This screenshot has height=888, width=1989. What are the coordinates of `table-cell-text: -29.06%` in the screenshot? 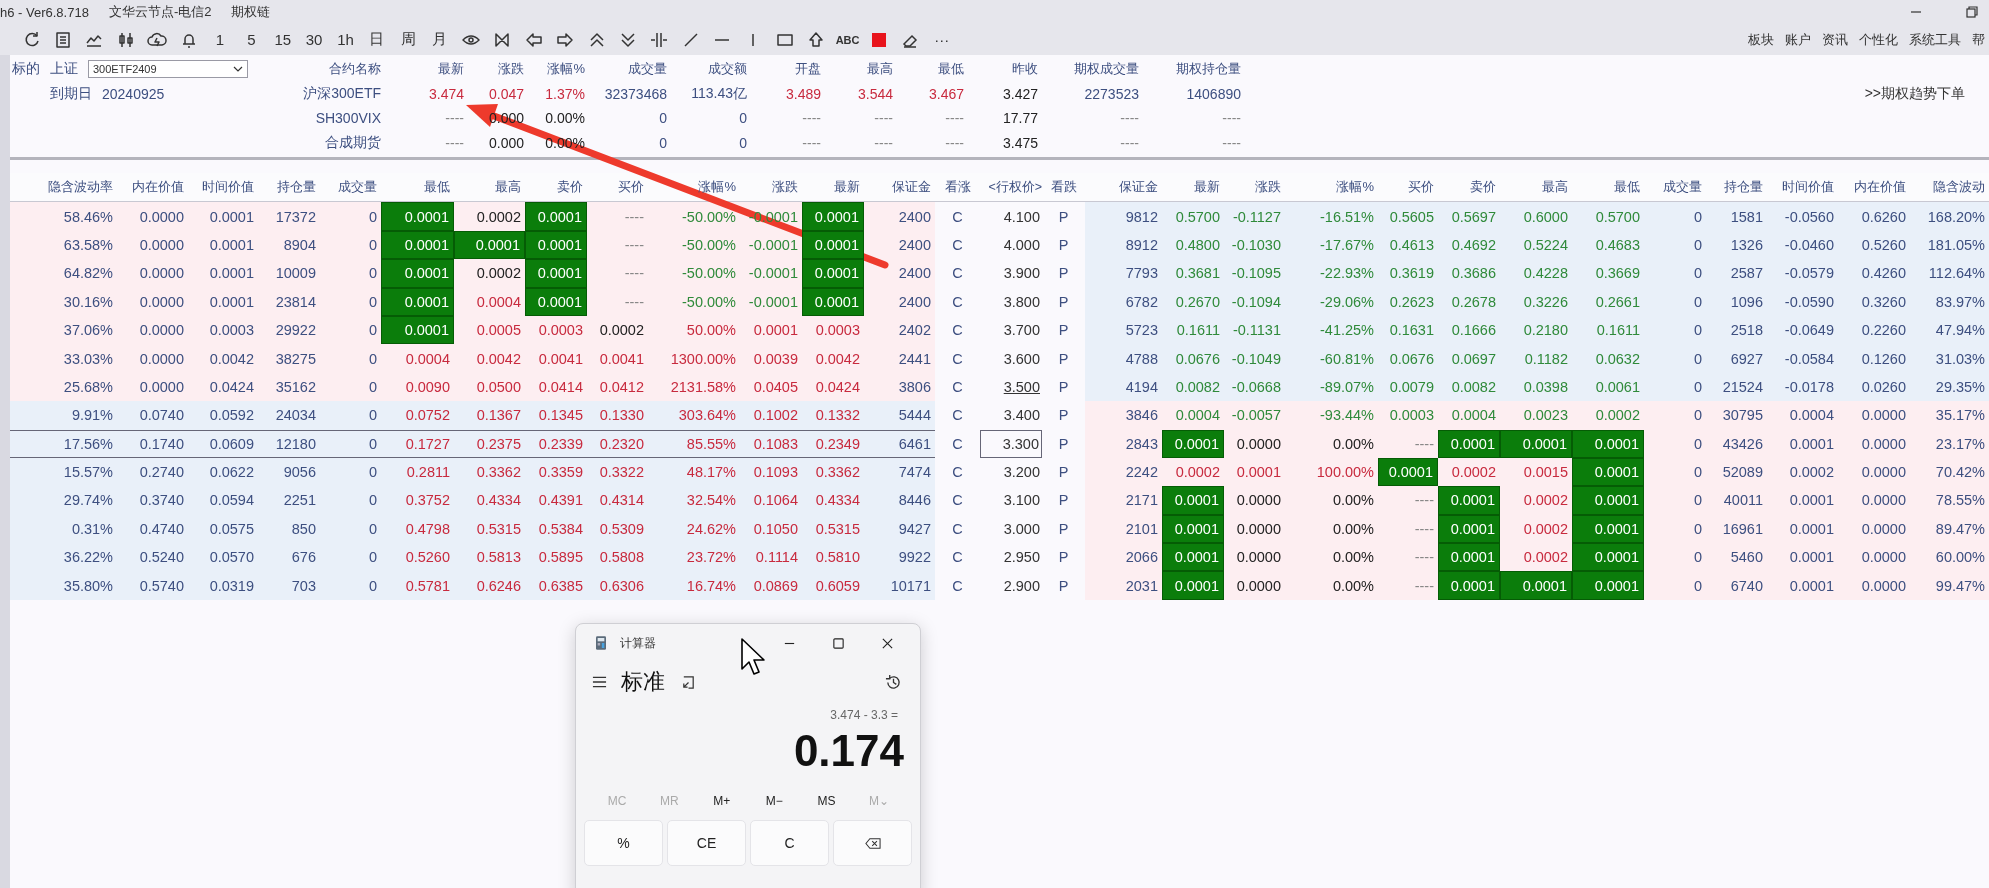 It's located at (1347, 302).